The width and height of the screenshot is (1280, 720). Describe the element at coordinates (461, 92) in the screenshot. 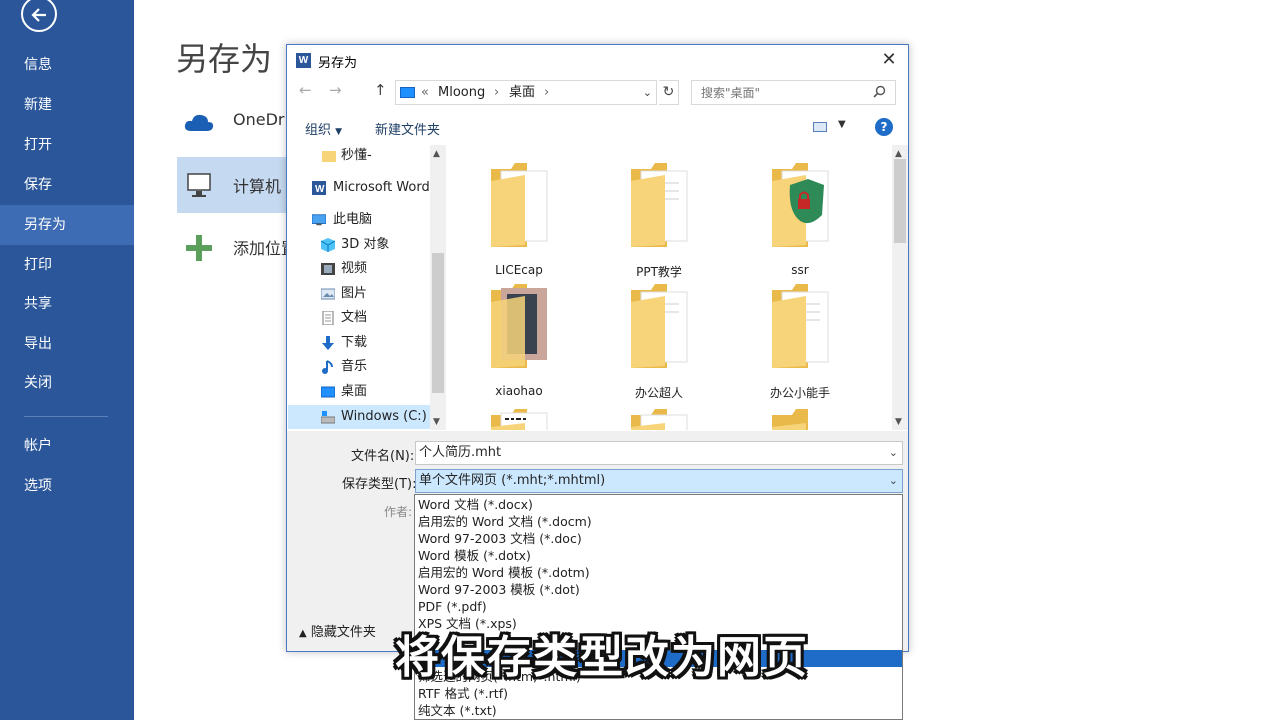

I see `crumb-mloong: Mloong` at that location.